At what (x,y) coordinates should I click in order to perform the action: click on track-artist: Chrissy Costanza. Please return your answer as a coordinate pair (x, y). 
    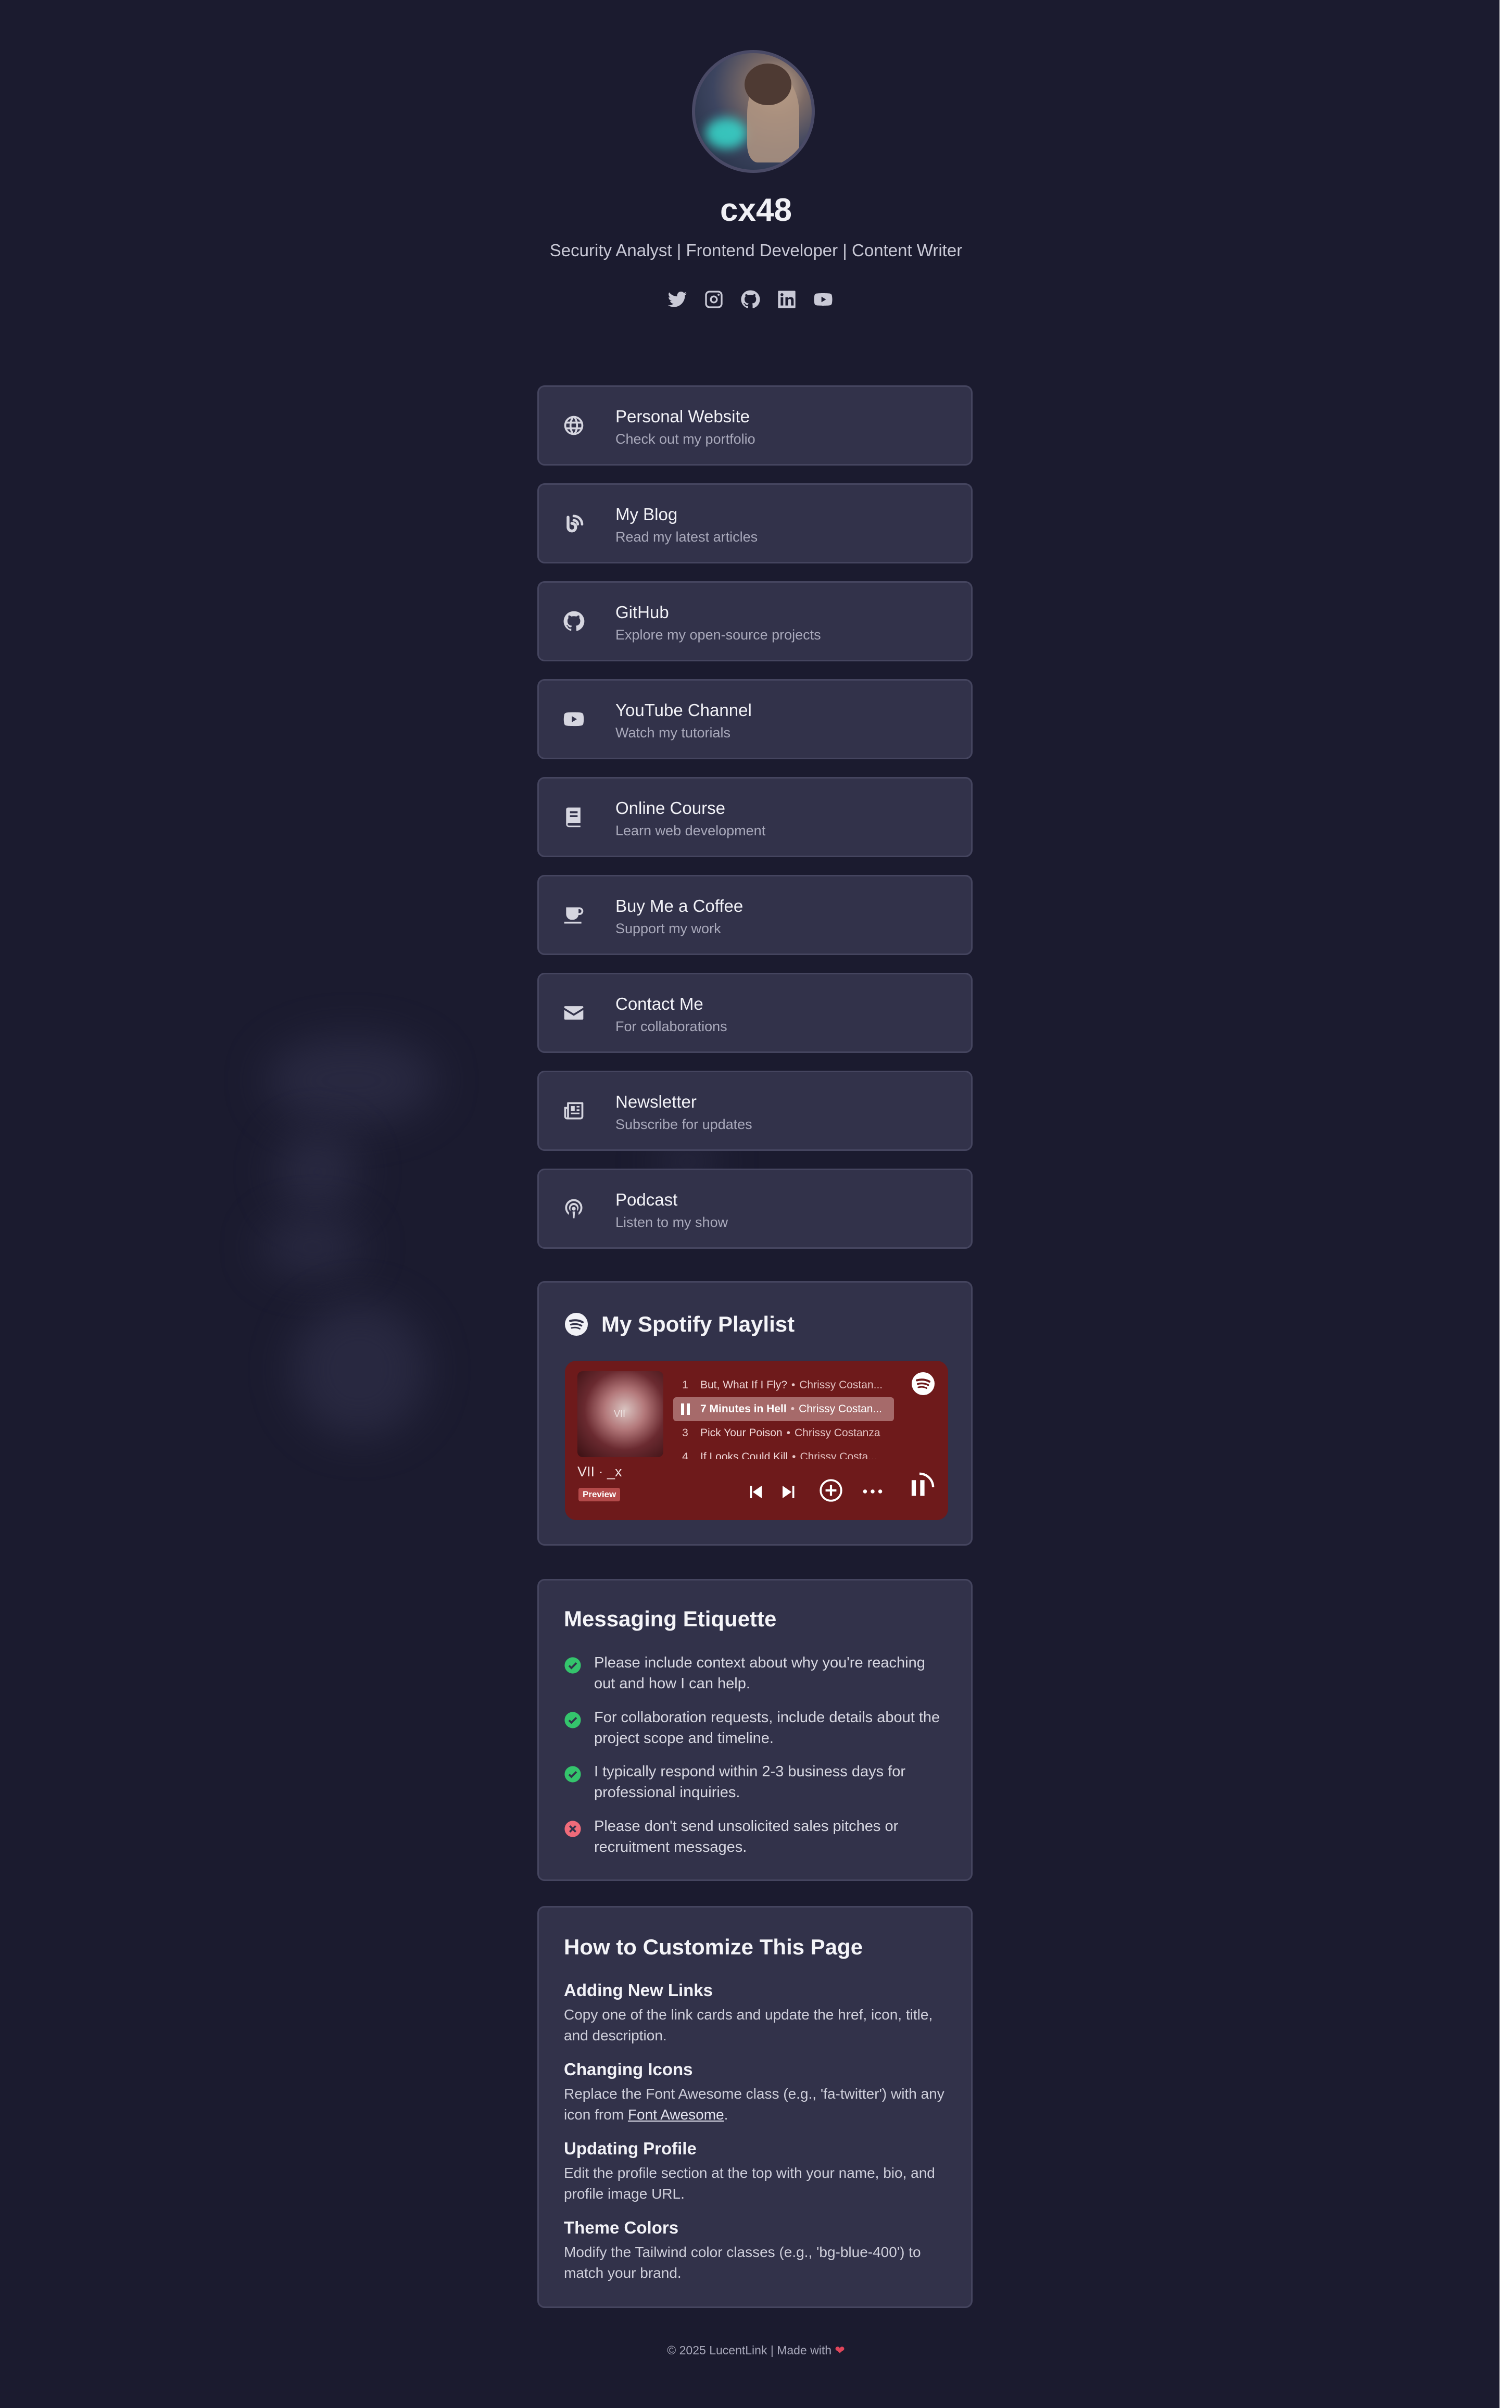
    Looking at the image, I should click on (837, 1433).